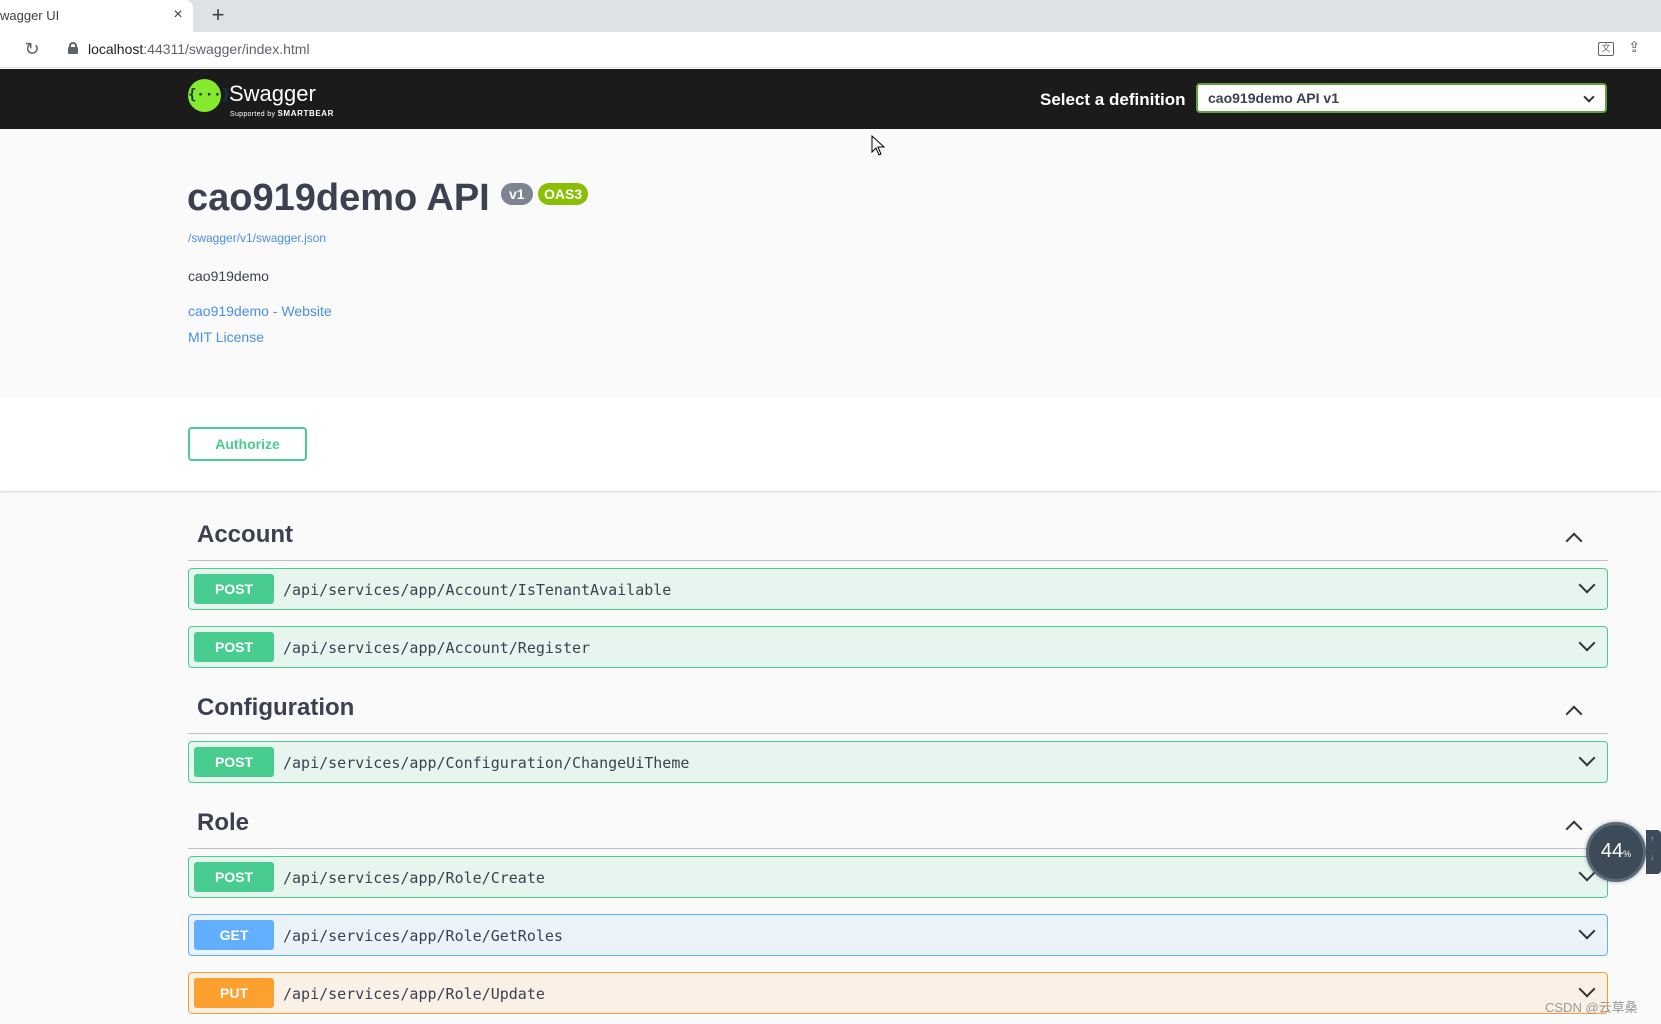 This screenshot has height=1024, width=1661. What do you see at coordinates (257, 238) in the screenshot?
I see `spec-json-link: /swagger/v1/swagger.json` at bounding box center [257, 238].